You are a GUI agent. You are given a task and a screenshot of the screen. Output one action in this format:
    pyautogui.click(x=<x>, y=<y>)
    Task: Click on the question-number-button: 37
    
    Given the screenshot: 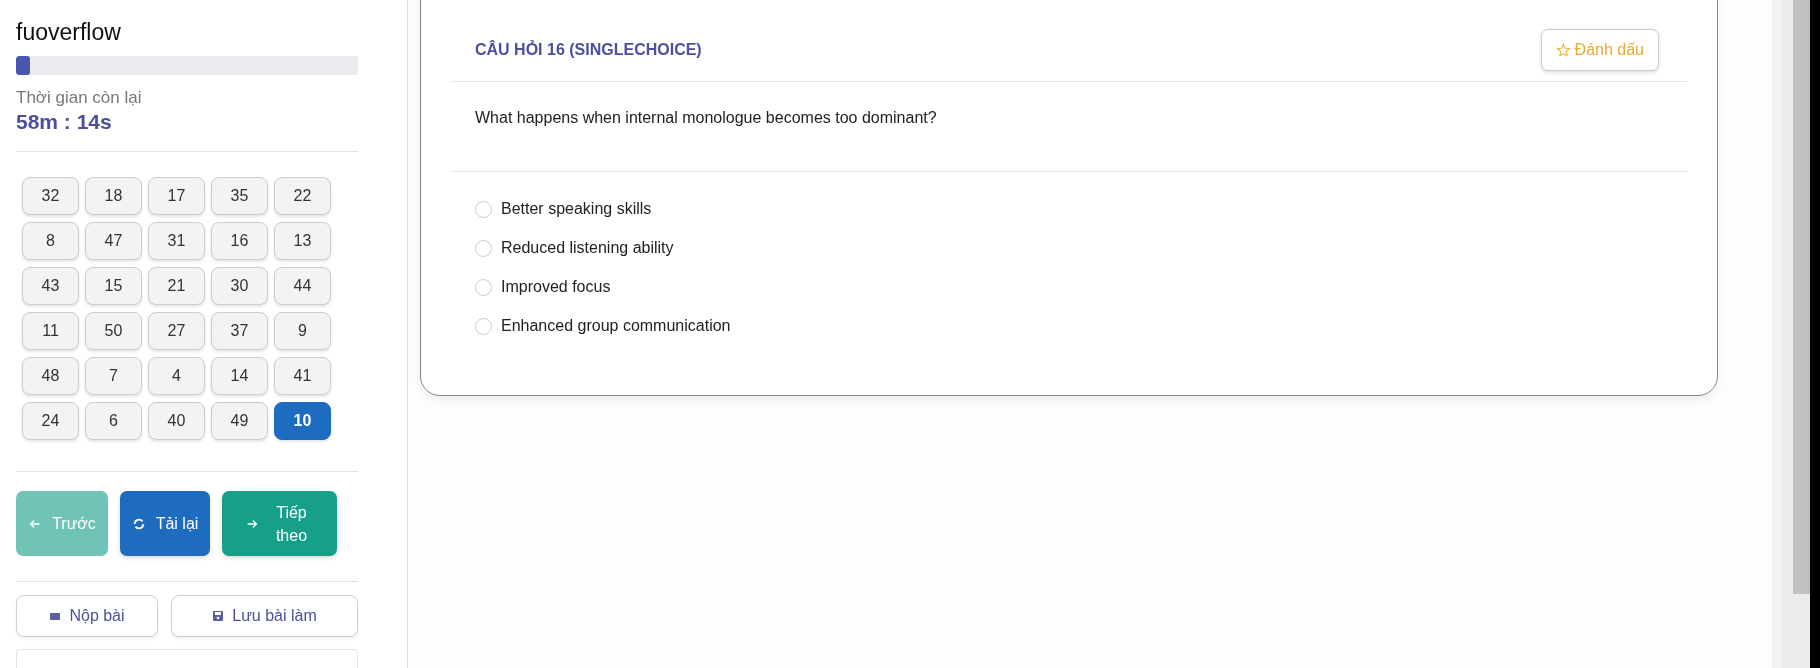 What is the action you would take?
    pyautogui.click(x=239, y=331)
    